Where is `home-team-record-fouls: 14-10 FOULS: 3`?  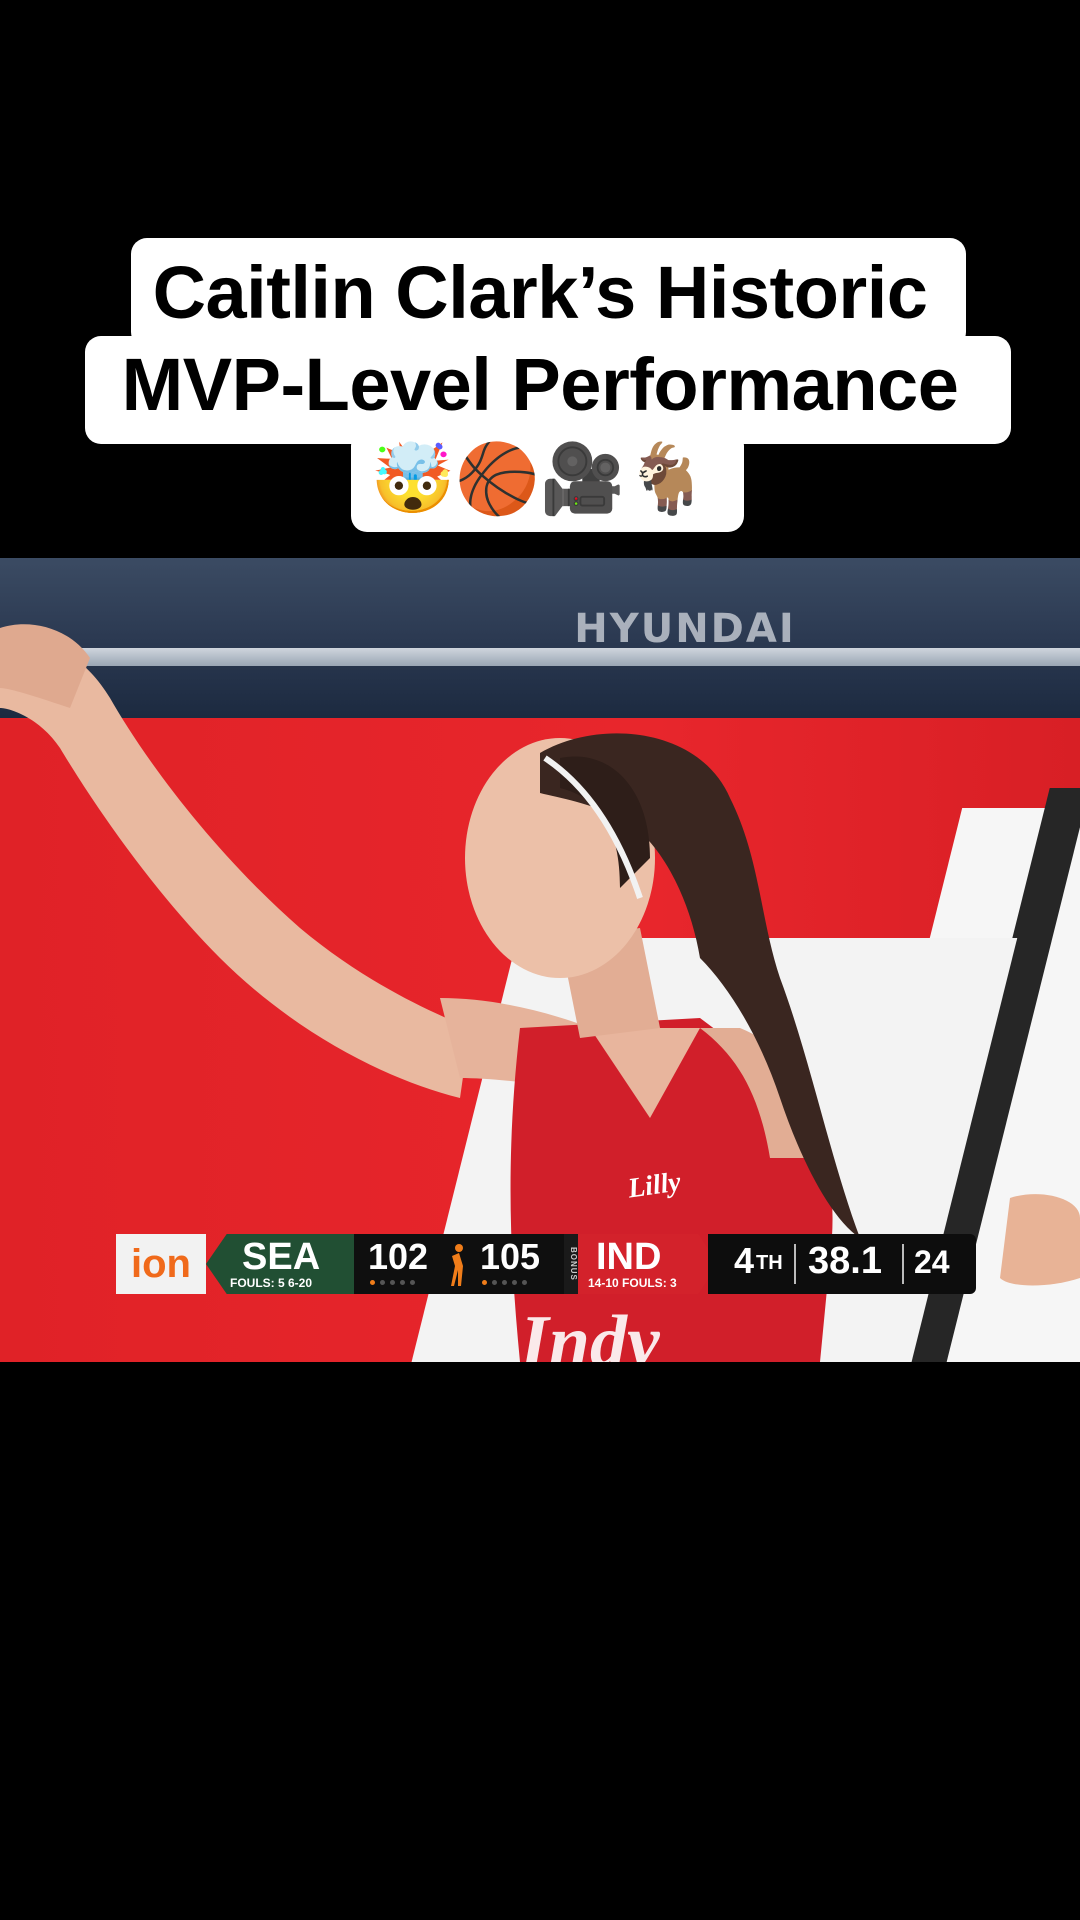
home-team-record-fouls: 14-10 FOULS: 3 is located at coordinates (632, 1283).